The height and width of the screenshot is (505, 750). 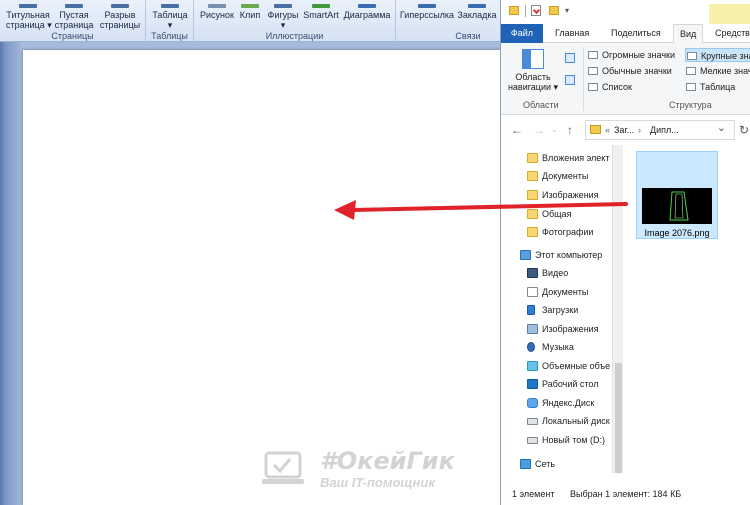 What do you see at coordinates (636, 71) in the screenshot?
I see `layout-medium-icons: Обычные значки` at bounding box center [636, 71].